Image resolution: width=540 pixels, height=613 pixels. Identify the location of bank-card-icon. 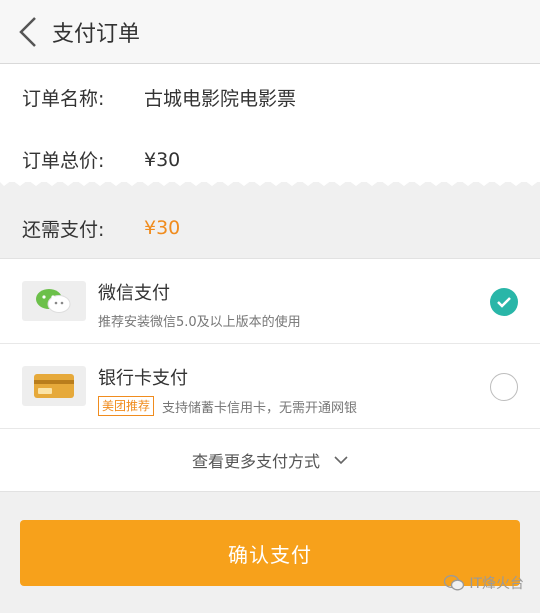
(54, 386).